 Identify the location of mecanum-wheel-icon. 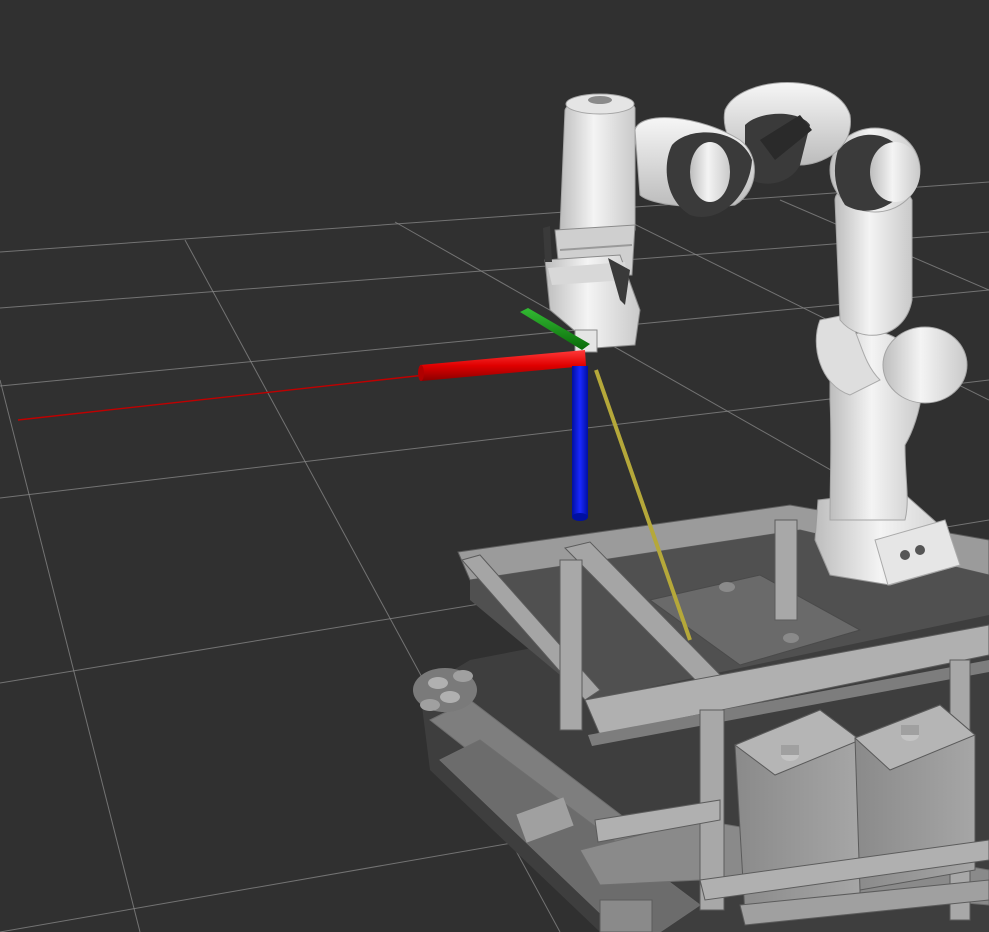
(445, 690).